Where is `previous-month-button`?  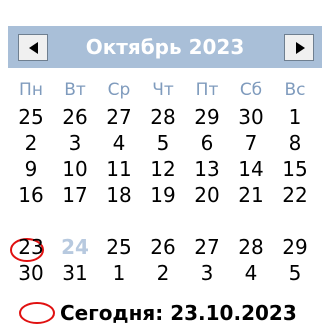
previous-month-button is located at coordinates (33, 47).